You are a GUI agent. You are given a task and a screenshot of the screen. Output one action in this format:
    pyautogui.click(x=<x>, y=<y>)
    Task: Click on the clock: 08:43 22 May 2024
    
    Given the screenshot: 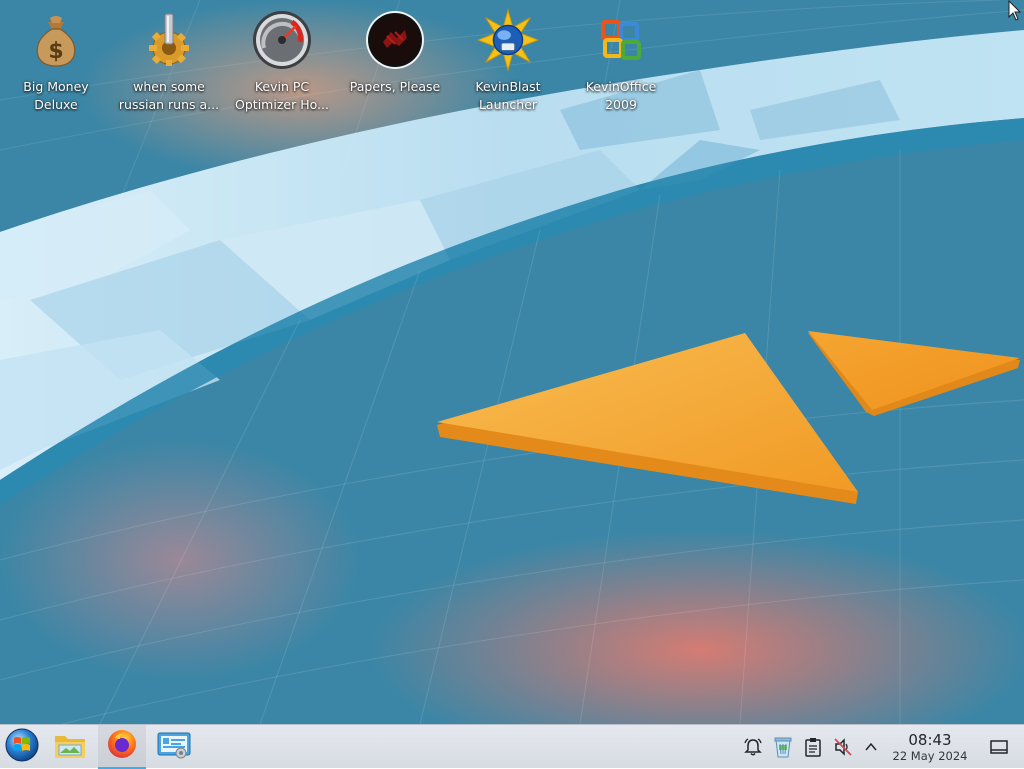 What is the action you would take?
    pyautogui.click(x=930, y=747)
    